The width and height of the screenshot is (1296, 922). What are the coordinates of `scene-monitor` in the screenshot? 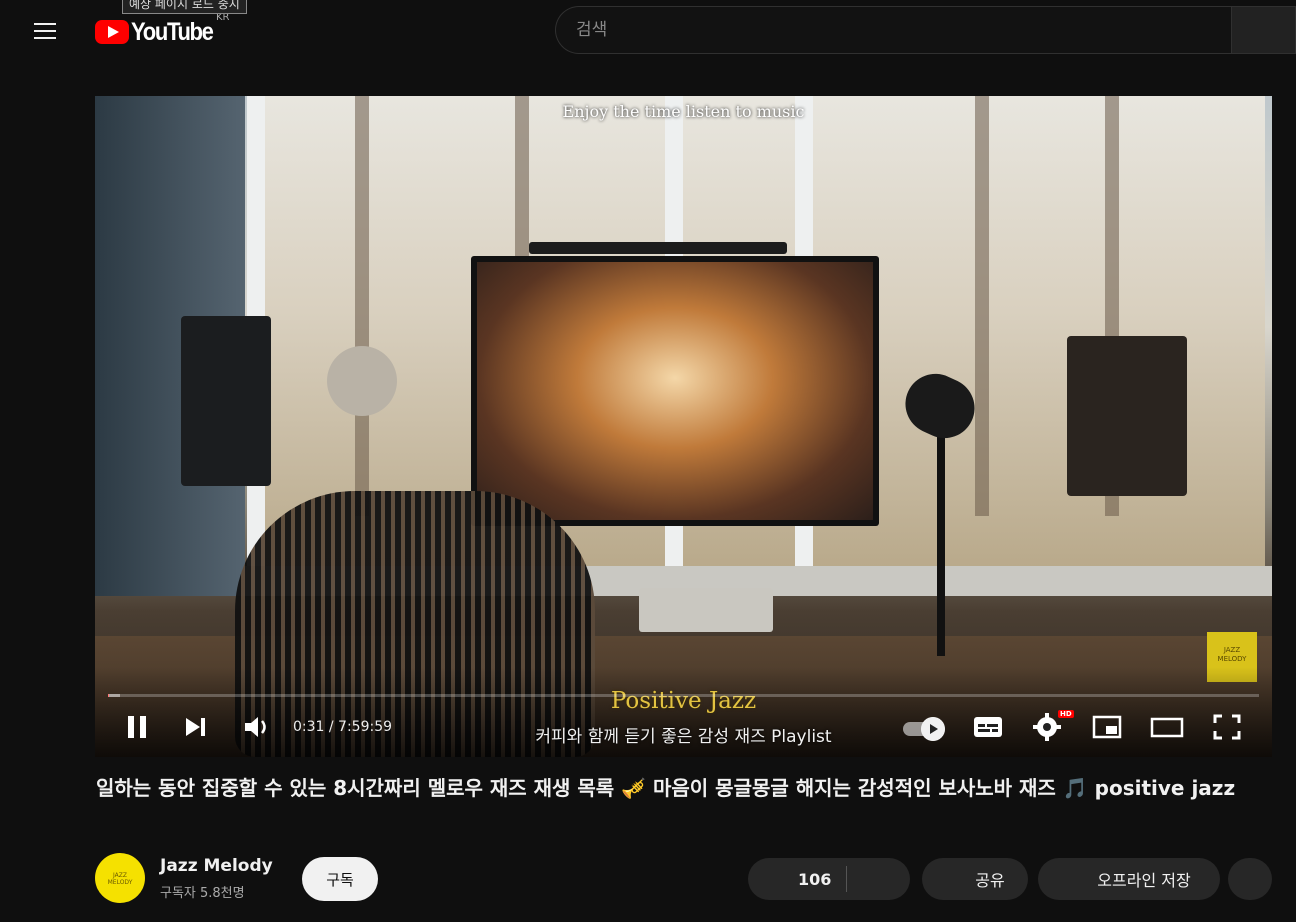 It's located at (675, 391).